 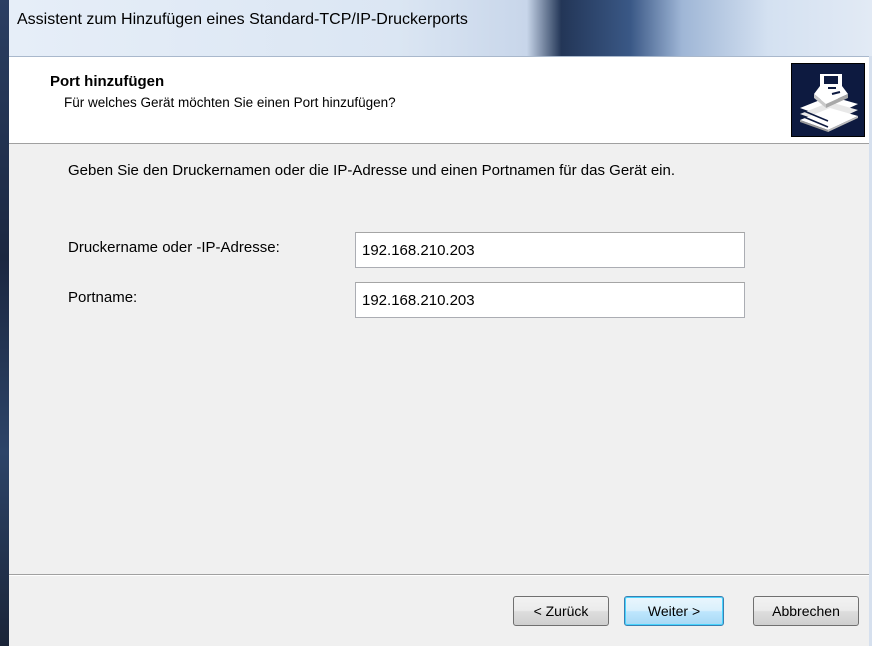 What do you see at coordinates (174, 247) in the screenshot?
I see `printer-name-label: Druckername oder -IP-Adresse:` at bounding box center [174, 247].